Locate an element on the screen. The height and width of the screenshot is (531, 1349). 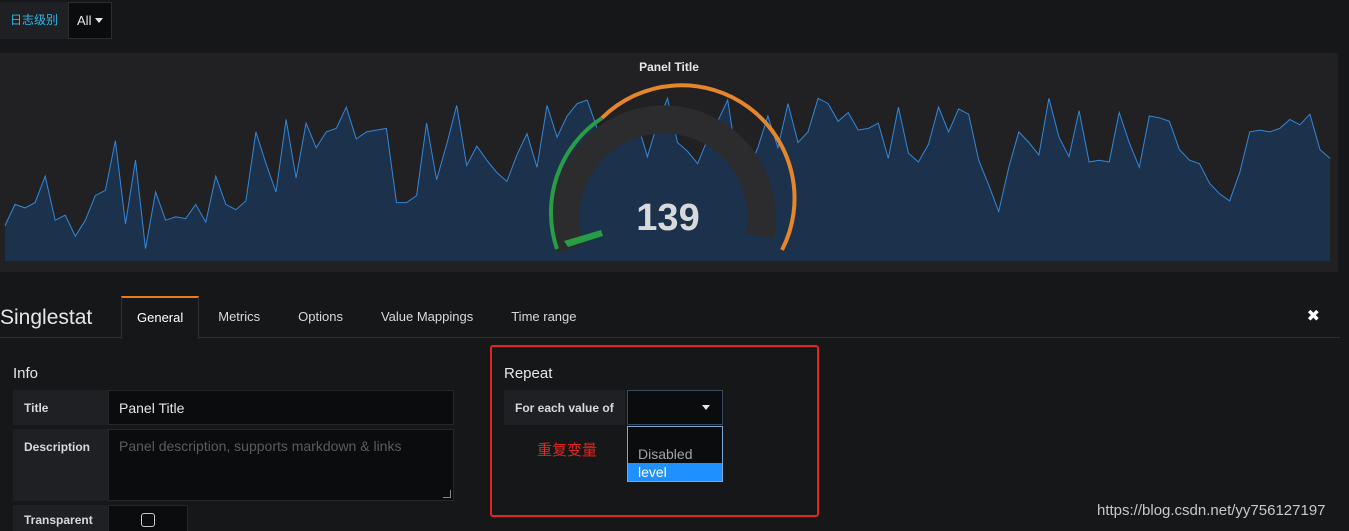
editor-title: Singlestat is located at coordinates (46, 317).